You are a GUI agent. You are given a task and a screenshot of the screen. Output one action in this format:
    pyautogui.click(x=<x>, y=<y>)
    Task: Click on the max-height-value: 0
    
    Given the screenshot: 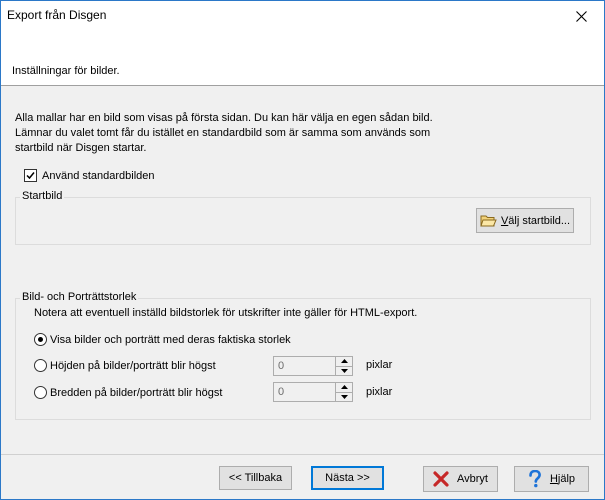 What is the action you would take?
    pyautogui.click(x=281, y=366)
    